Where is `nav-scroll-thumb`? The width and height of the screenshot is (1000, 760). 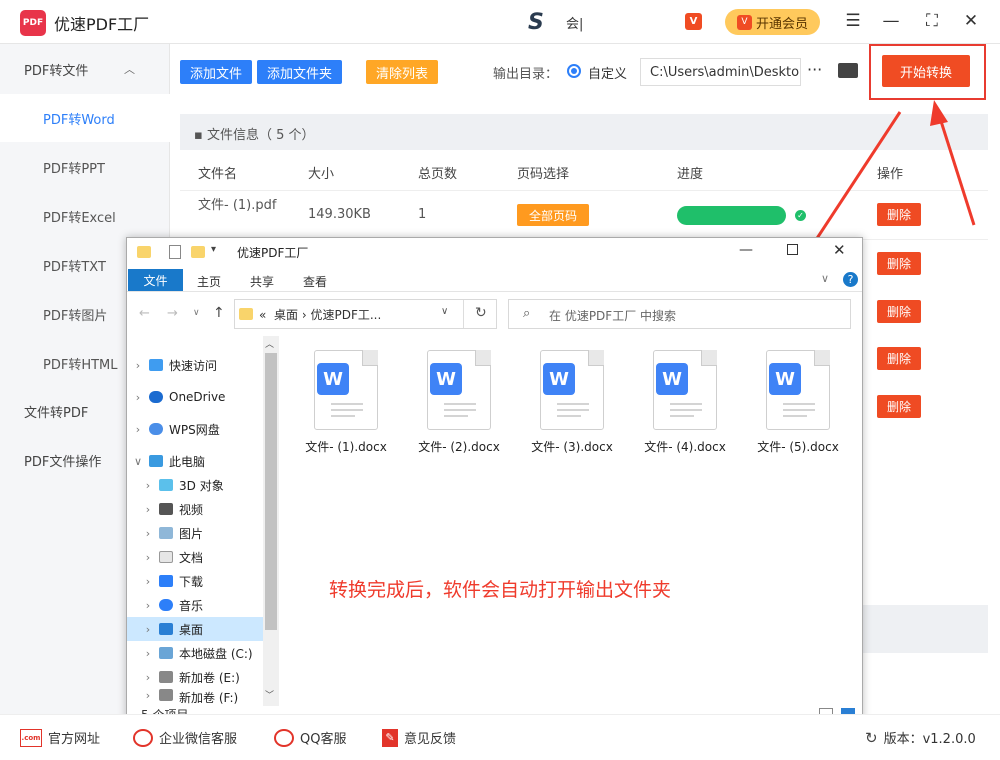
nav-scroll-thumb is located at coordinates (271, 491).